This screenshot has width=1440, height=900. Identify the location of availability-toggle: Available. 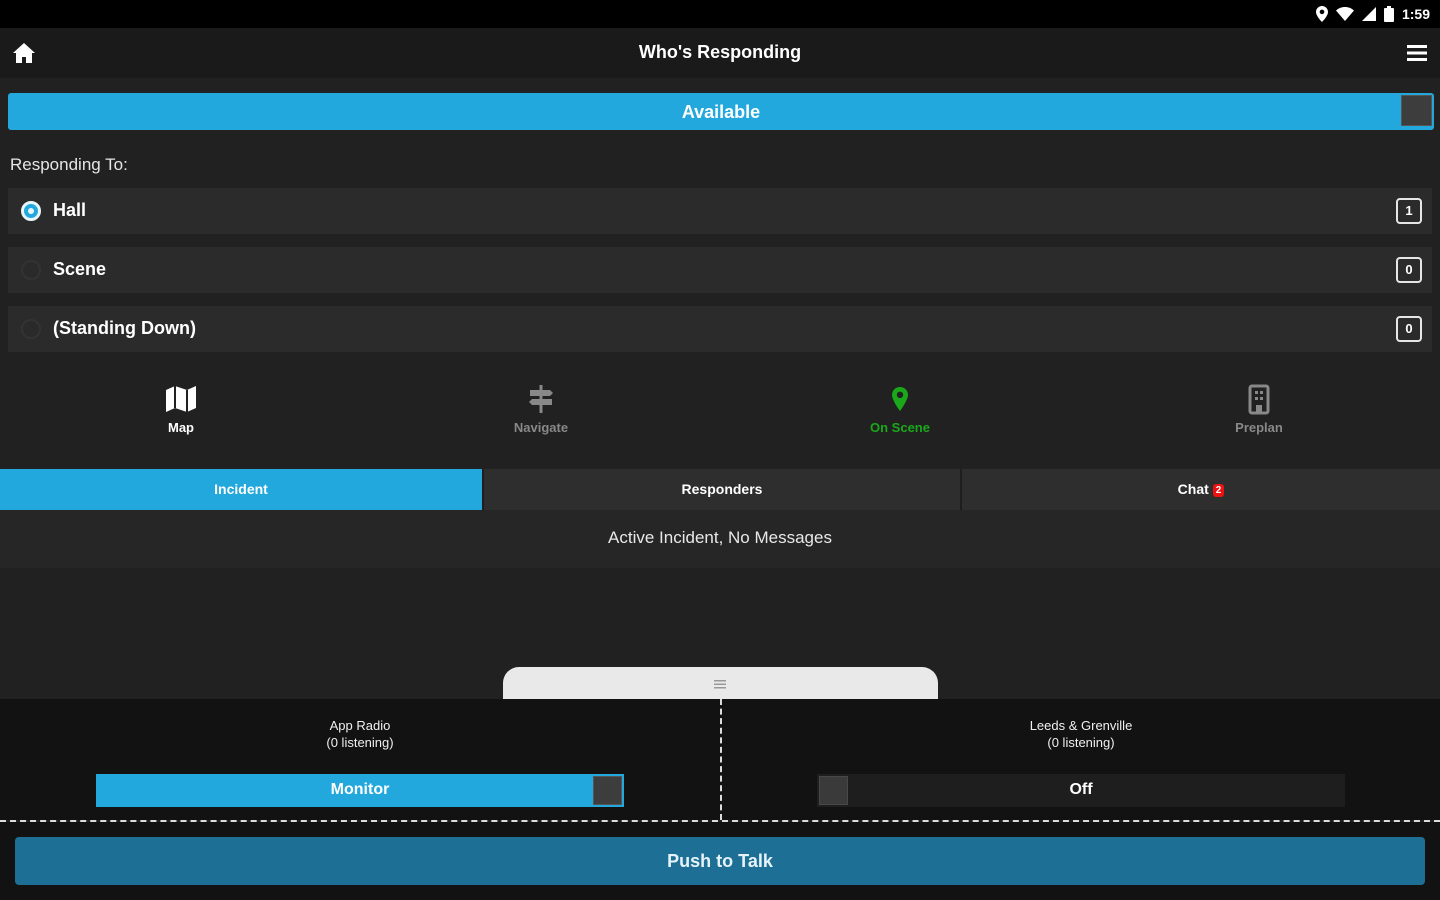
(721, 111).